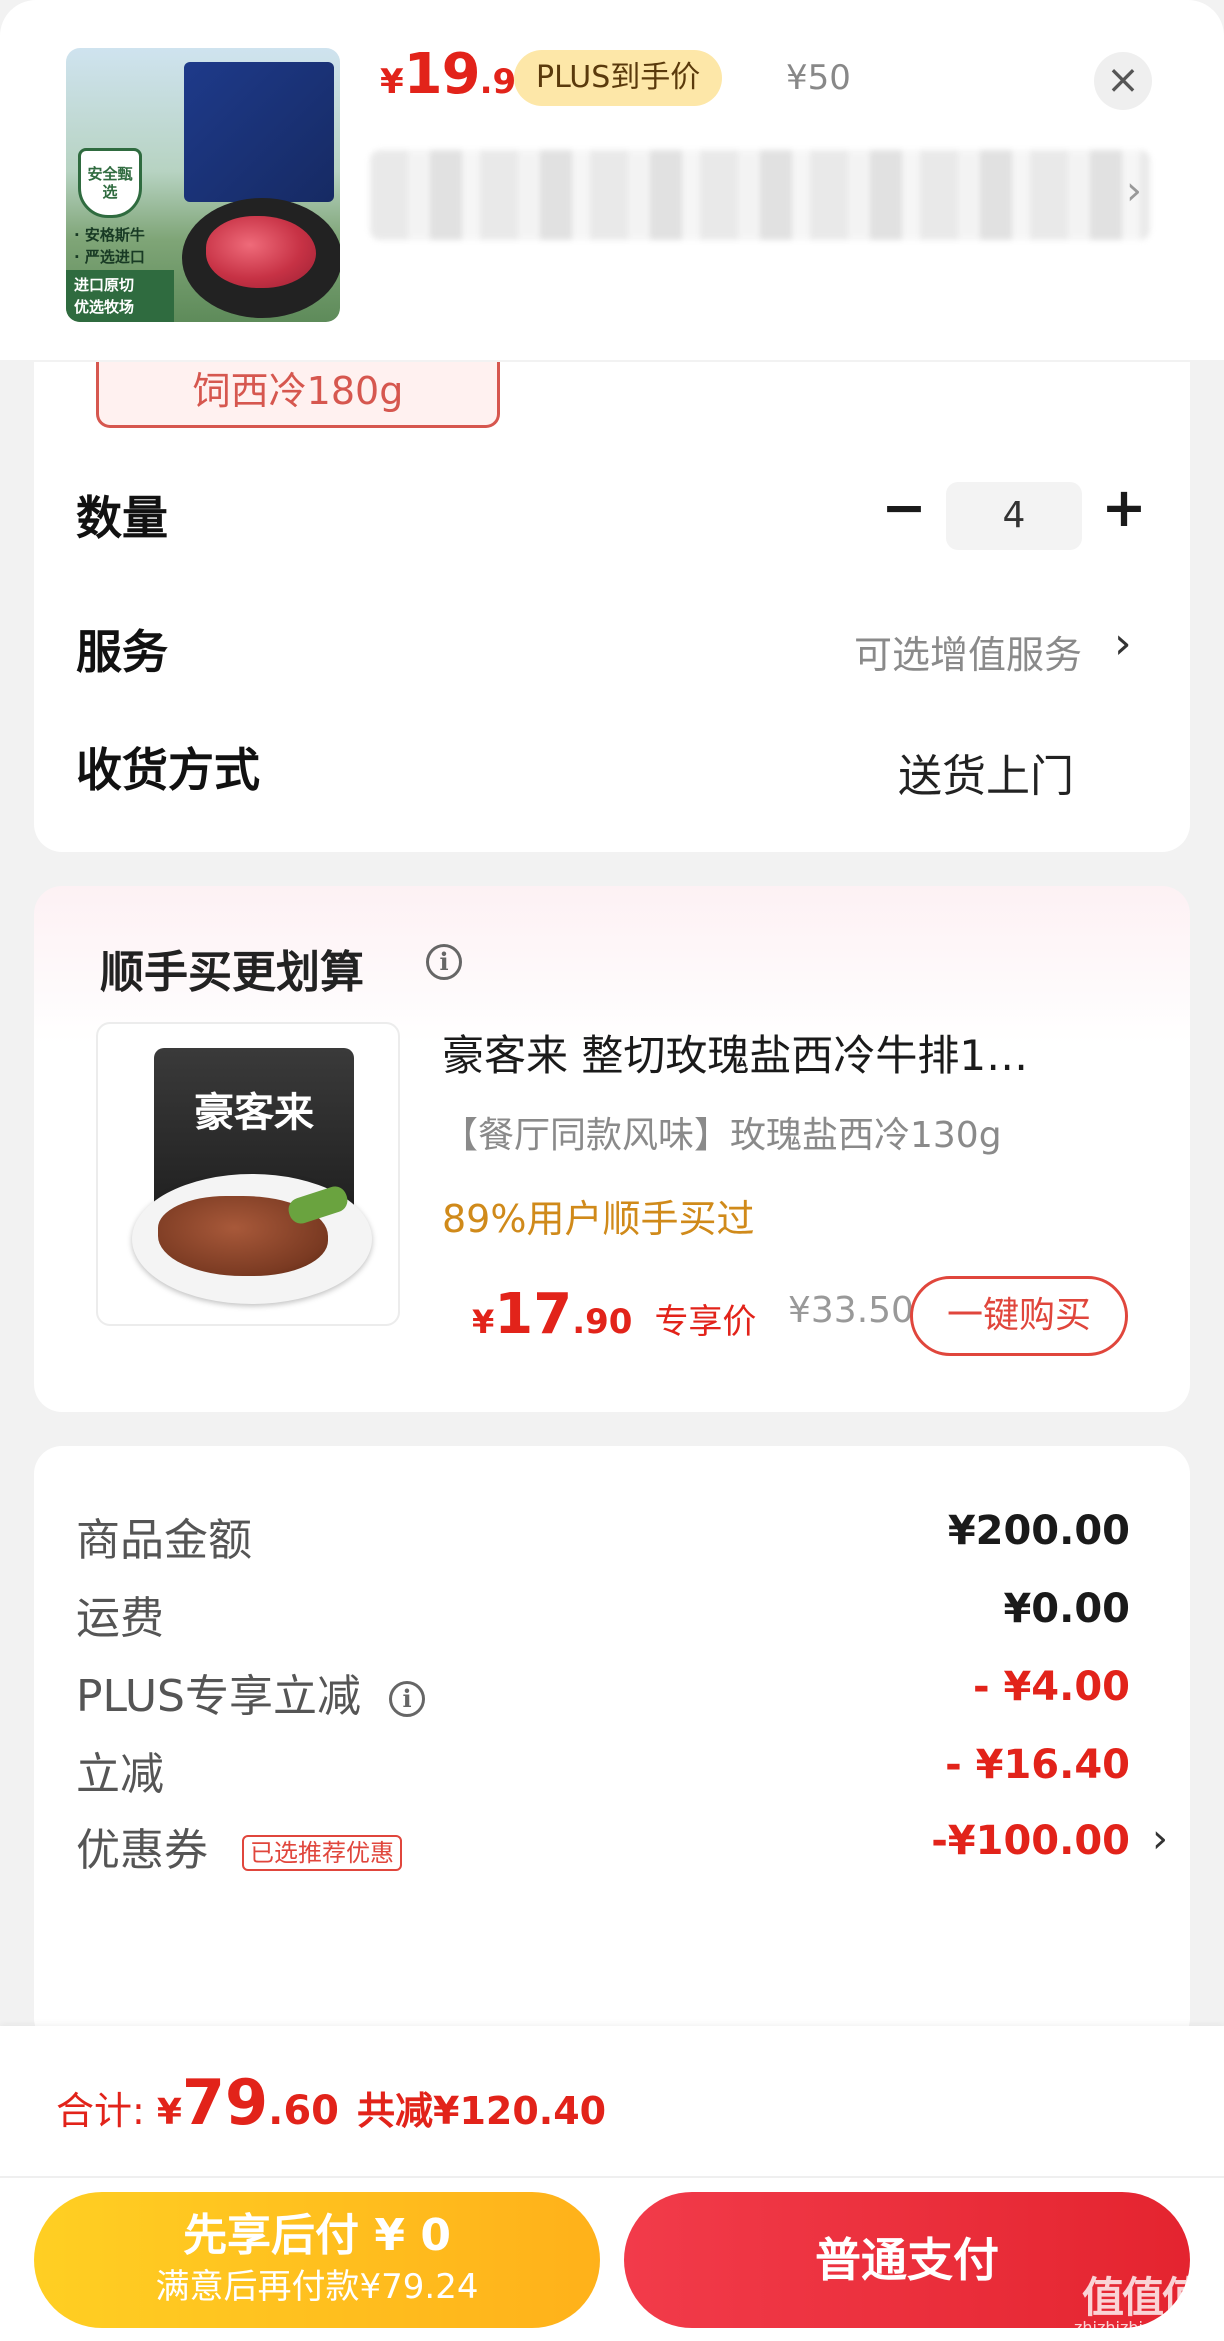  What do you see at coordinates (110, 183) in the screenshot?
I see `safety-badge: 安全甄选` at bounding box center [110, 183].